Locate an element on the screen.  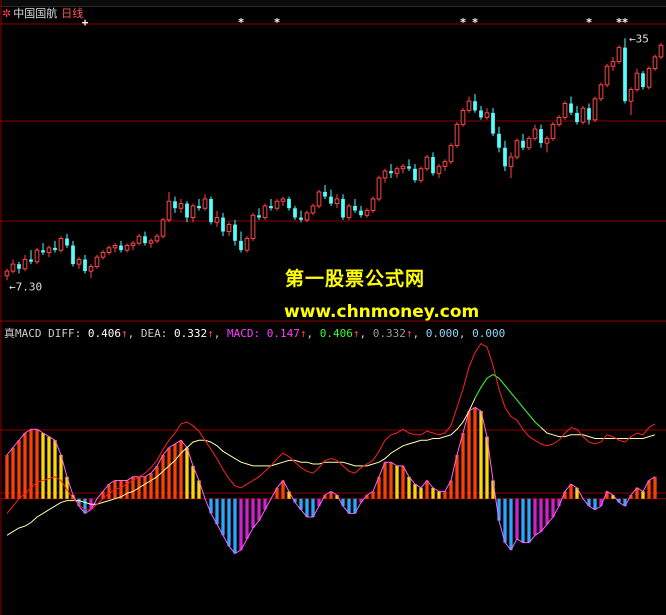
macd-arrow: ↑ is located at coordinates (303, 333).